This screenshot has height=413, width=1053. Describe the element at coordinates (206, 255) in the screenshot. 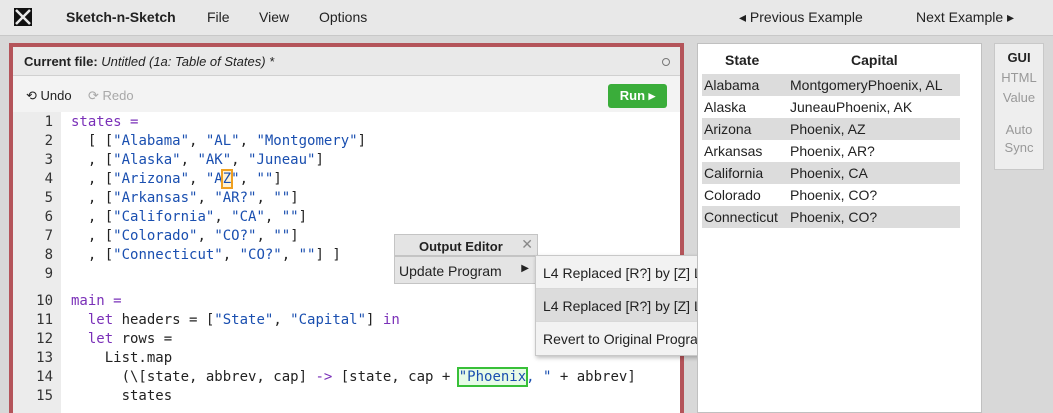

I see `code-line: , ["Connecticut", "CO?", ""] ]` at that location.